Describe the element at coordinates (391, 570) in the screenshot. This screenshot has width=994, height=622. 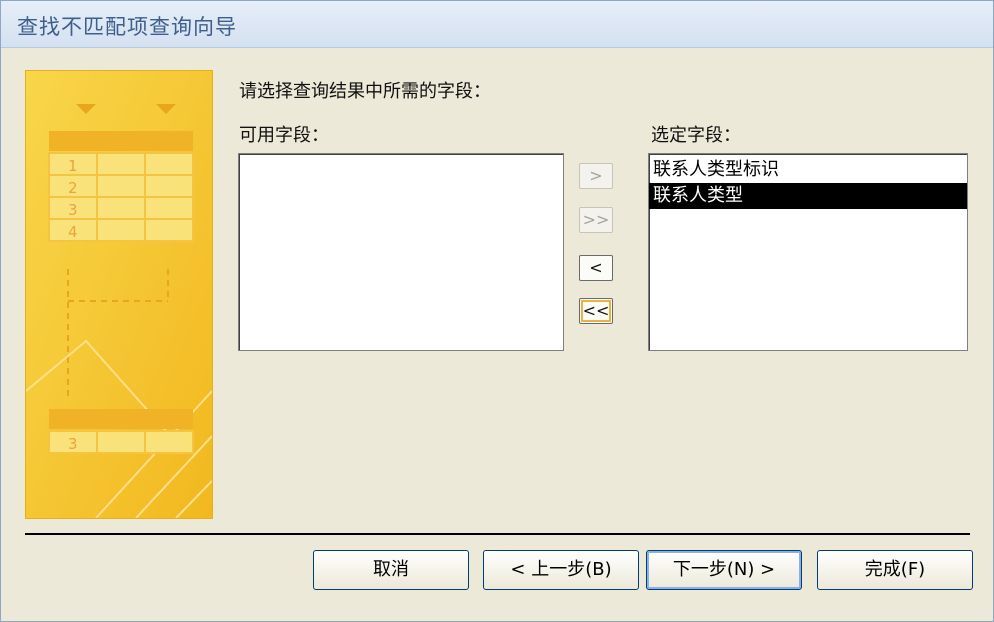
I see `cancel-button: 取消` at that location.